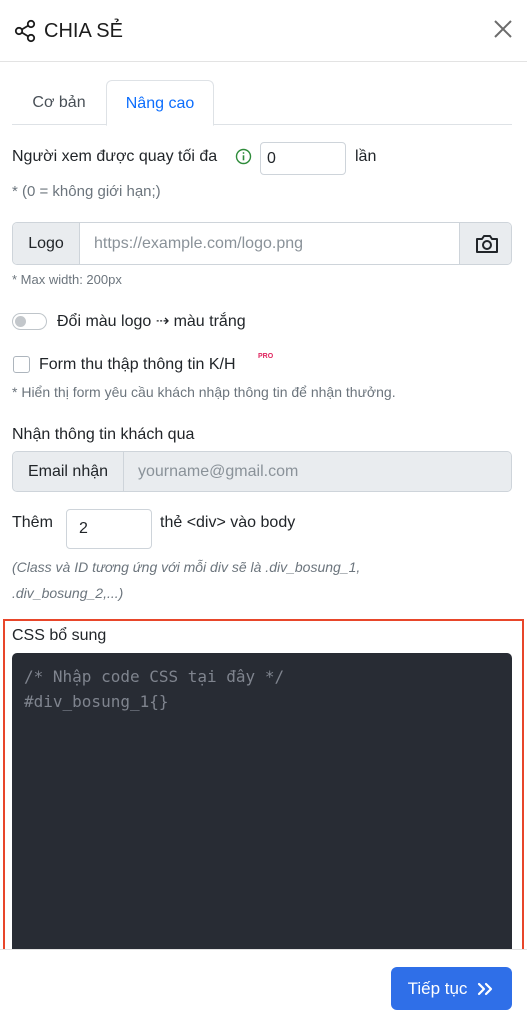 The height and width of the screenshot is (1024, 527). I want to click on logo-white-toggle, so click(29, 321).